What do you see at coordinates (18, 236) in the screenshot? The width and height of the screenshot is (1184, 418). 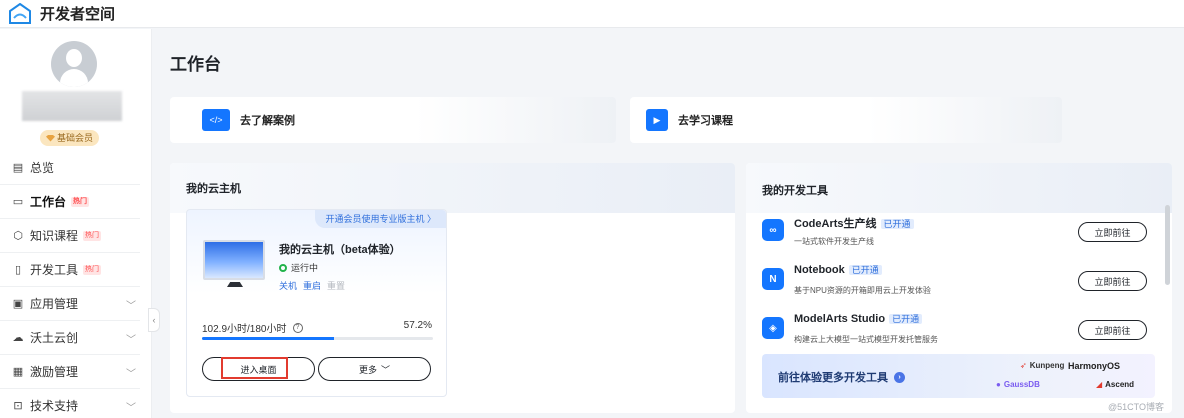 I see `course-icon: ⬡` at bounding box center [18, 236].